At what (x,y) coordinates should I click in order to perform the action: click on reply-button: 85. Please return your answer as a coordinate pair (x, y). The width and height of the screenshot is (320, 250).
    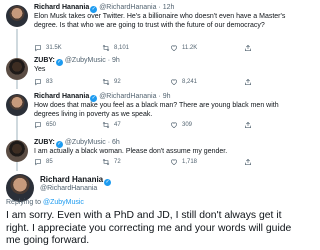
    Looking at the image, I should click on (43, 162).